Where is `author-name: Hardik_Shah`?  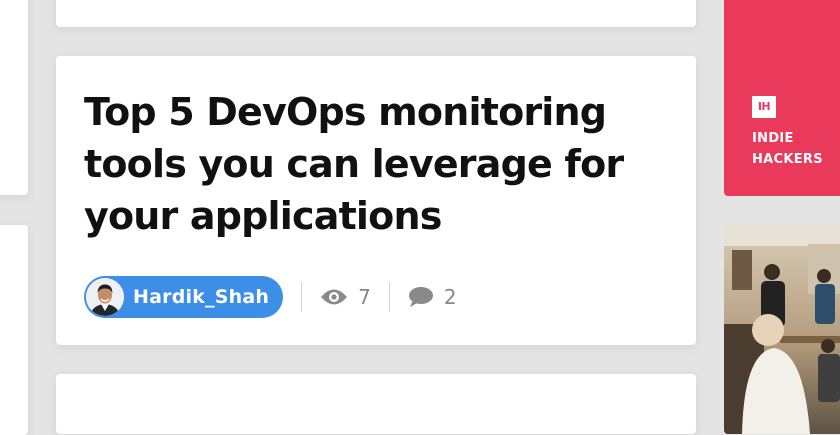 author-name: Hardik_Shah is located at coordinates (201, 297).